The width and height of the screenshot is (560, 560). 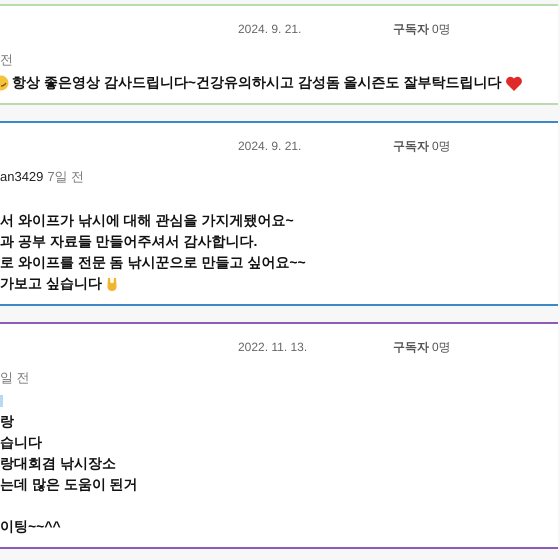 What do you see at coordinates (65, 177) in the screenshot?
I see `comment-time: 7일 전` at bounding box center [65, 177].